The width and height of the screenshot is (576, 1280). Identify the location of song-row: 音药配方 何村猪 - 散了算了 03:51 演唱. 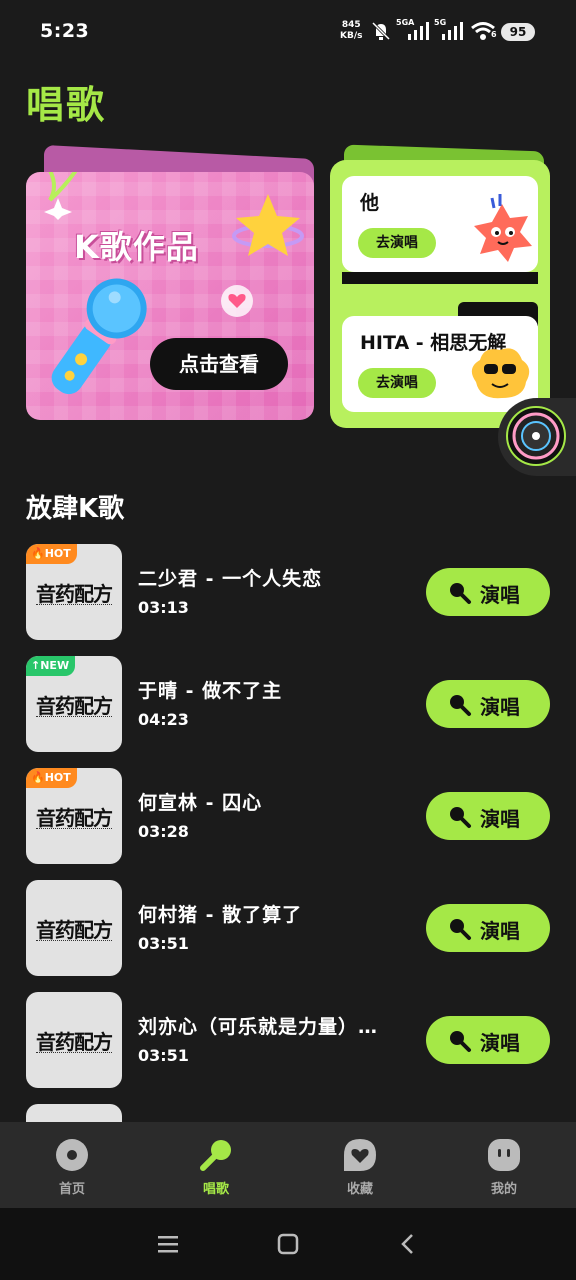
(291, 928).